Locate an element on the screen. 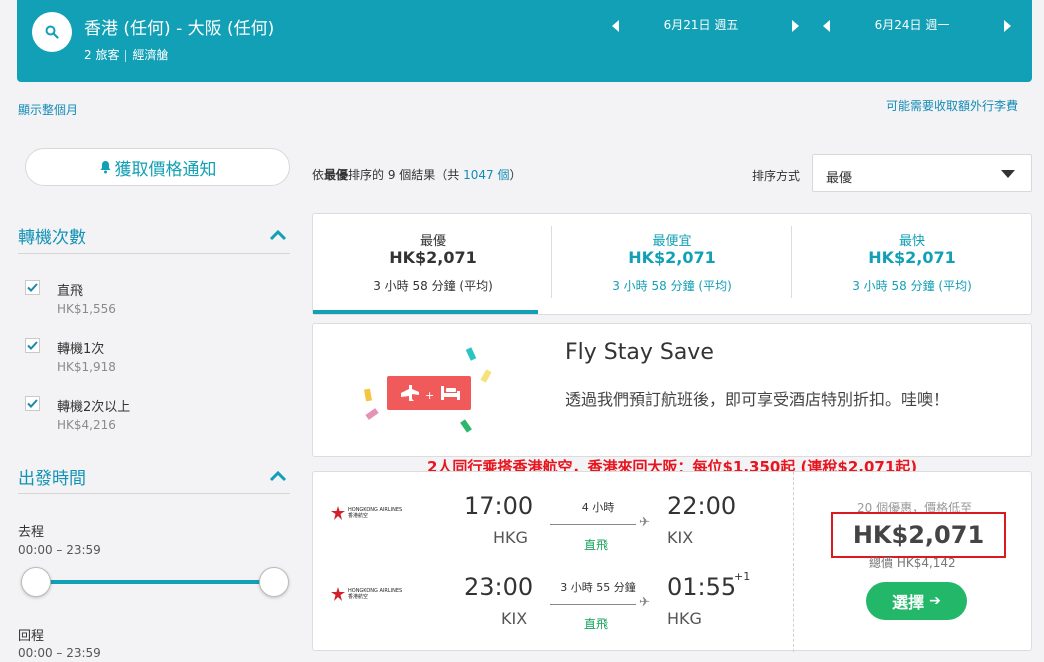  airline-logo: HONGKONG AIRLINES 香港航空 is located at coordinates (366, 513).